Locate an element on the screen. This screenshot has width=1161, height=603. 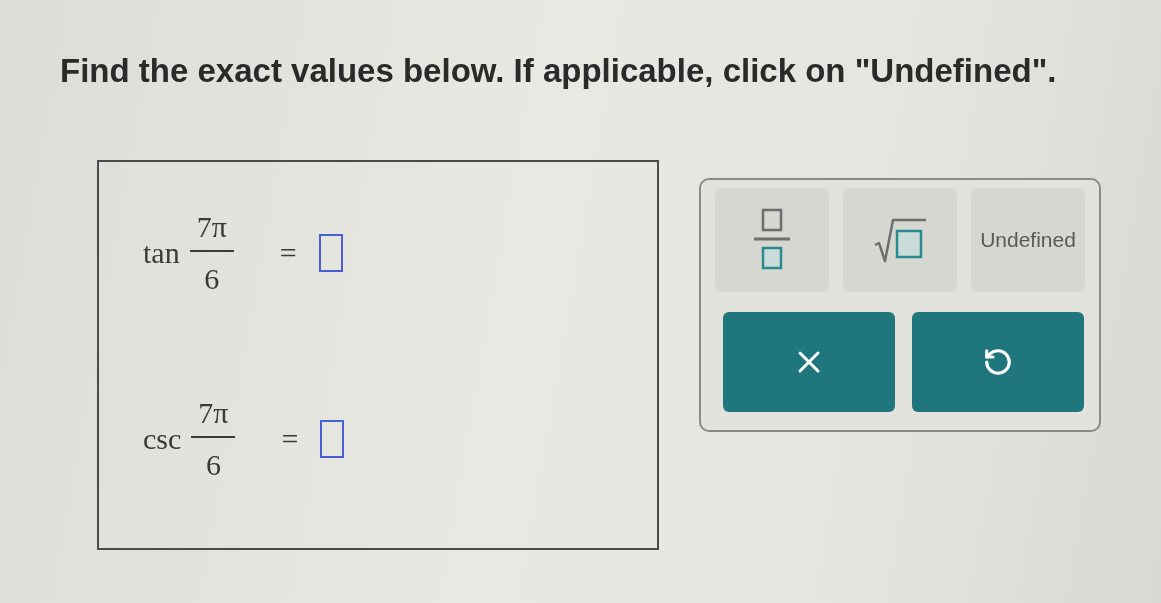
undo-icon is located at coordinates (998, 362).